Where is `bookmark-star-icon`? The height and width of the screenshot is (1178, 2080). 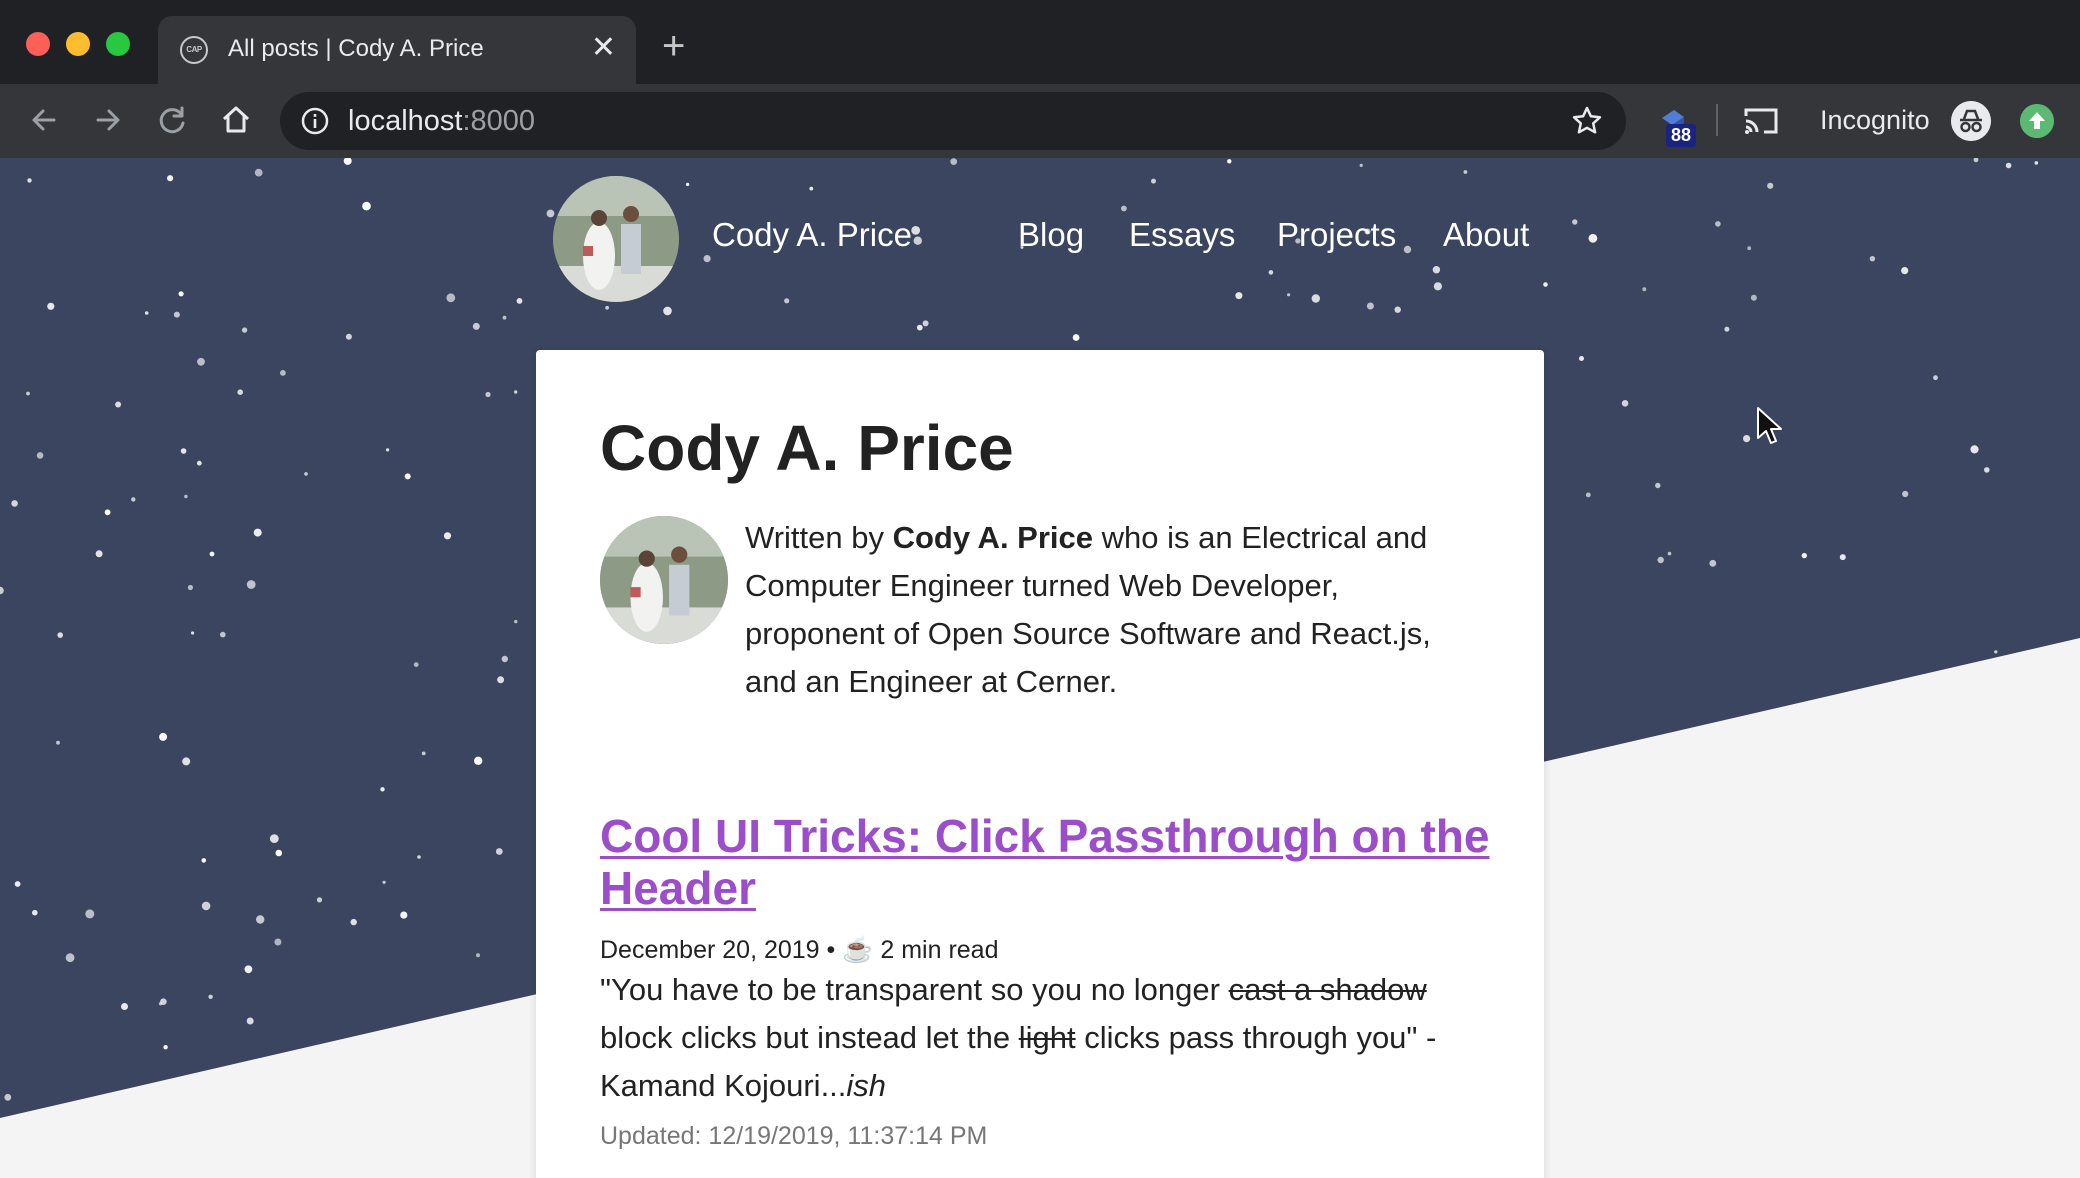 bookmark-star-icon is located at coordinates (1587, 121).